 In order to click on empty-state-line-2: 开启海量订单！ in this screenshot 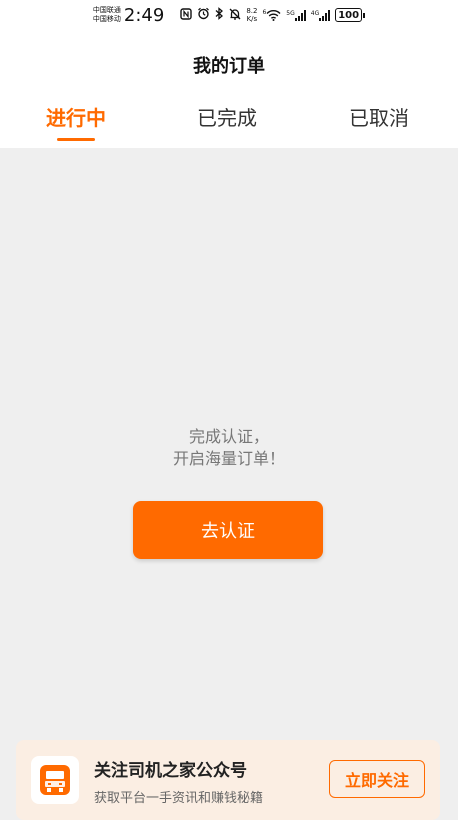, I will do `click(228, 458)`.